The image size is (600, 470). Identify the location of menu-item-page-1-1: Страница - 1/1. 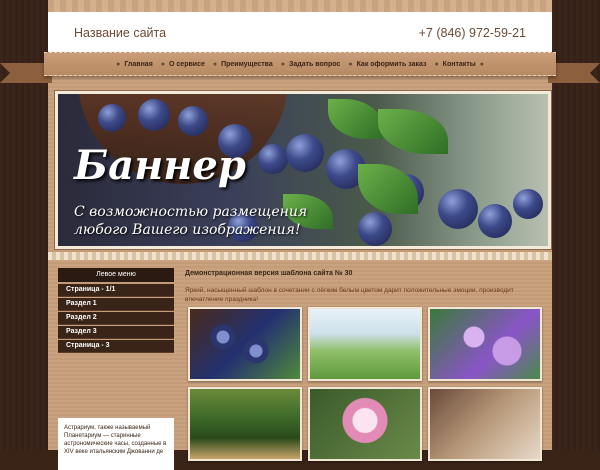
(116, 290).